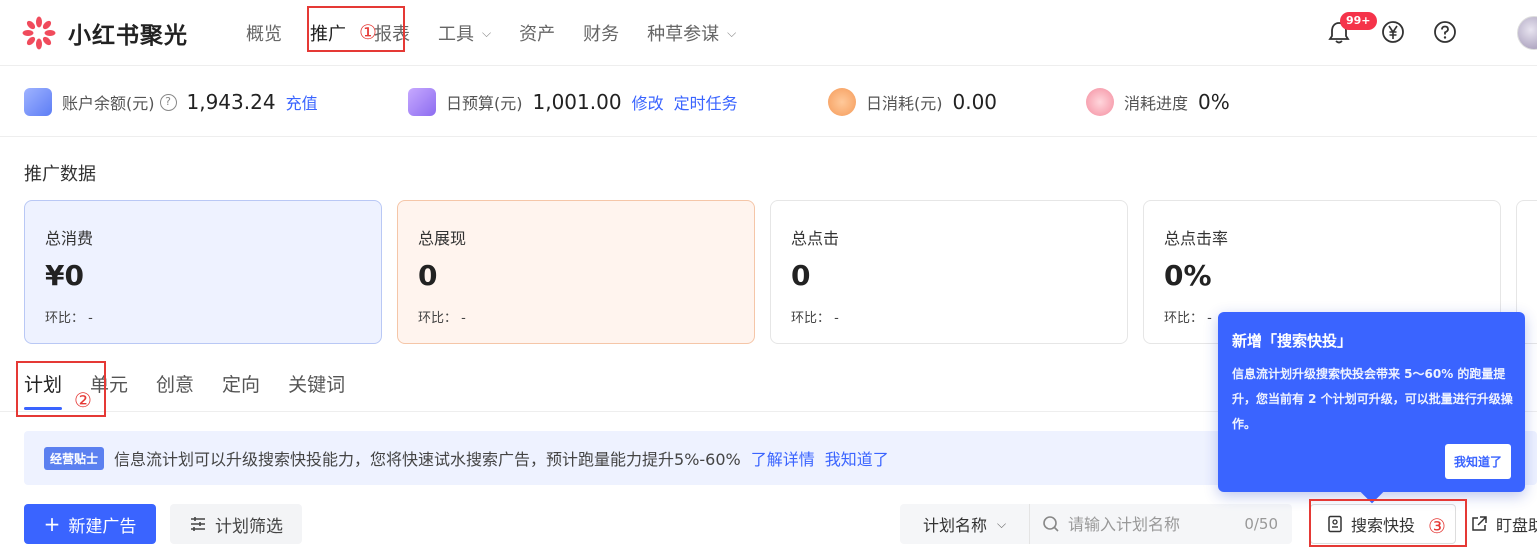  I want to click on select-value: 计划名称, so click(954, 525).